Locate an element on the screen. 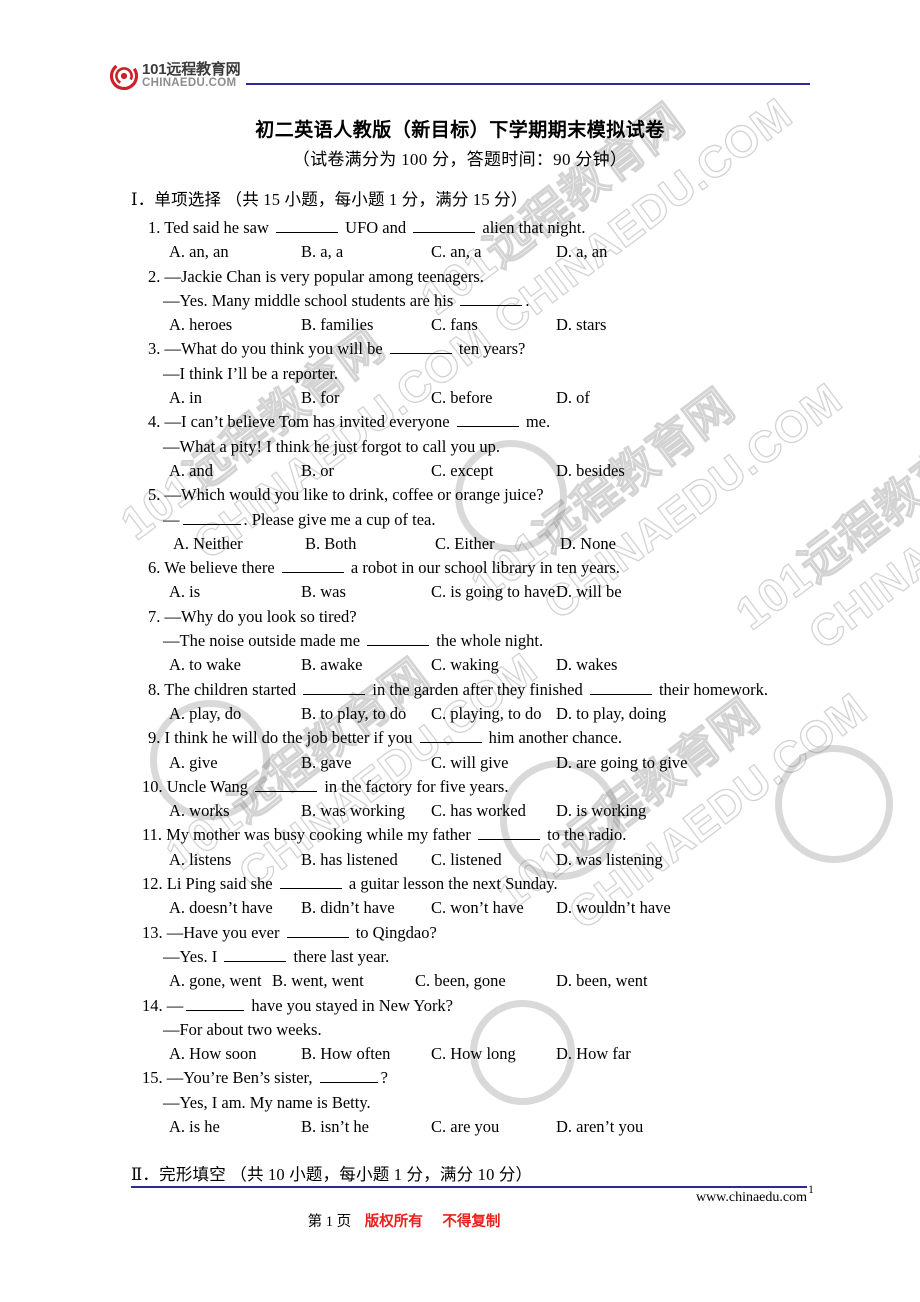  option-a: A. is he is located at coordinates (235, 1127).